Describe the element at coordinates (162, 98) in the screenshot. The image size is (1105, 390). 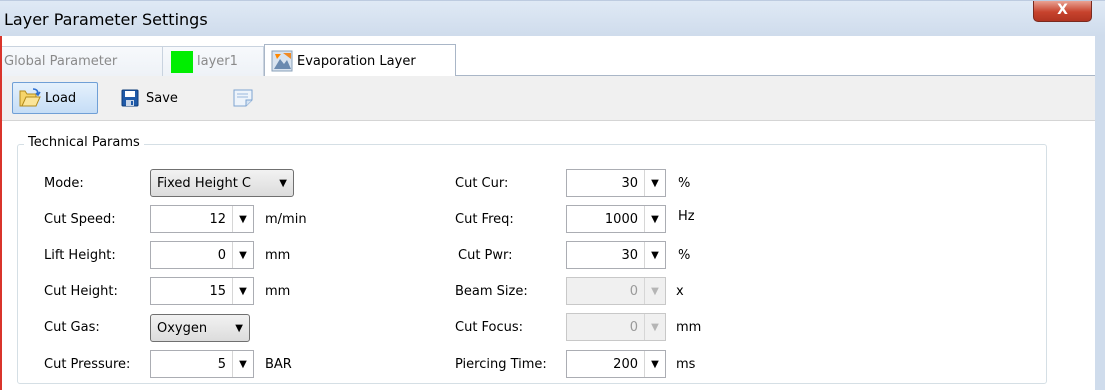
I see `save-label: Save` at that location.